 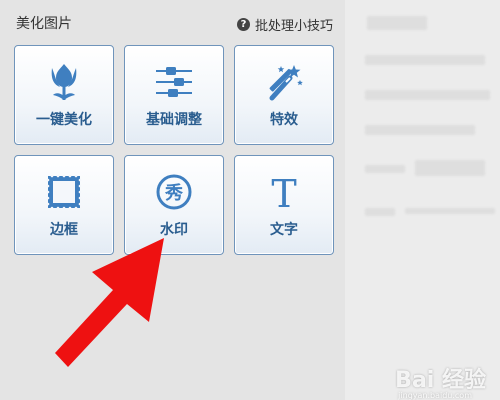 I want to click on panel-title: 美化图片, so click(x=44, y=24).